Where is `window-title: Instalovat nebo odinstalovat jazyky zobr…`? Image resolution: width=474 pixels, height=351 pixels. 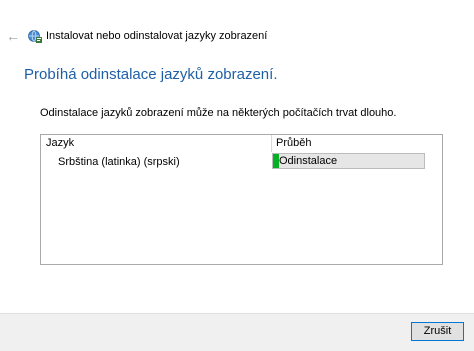
window-title: Instalovat nebo odinstalovat jazyky zobr… is located at coordinates (157, 36).